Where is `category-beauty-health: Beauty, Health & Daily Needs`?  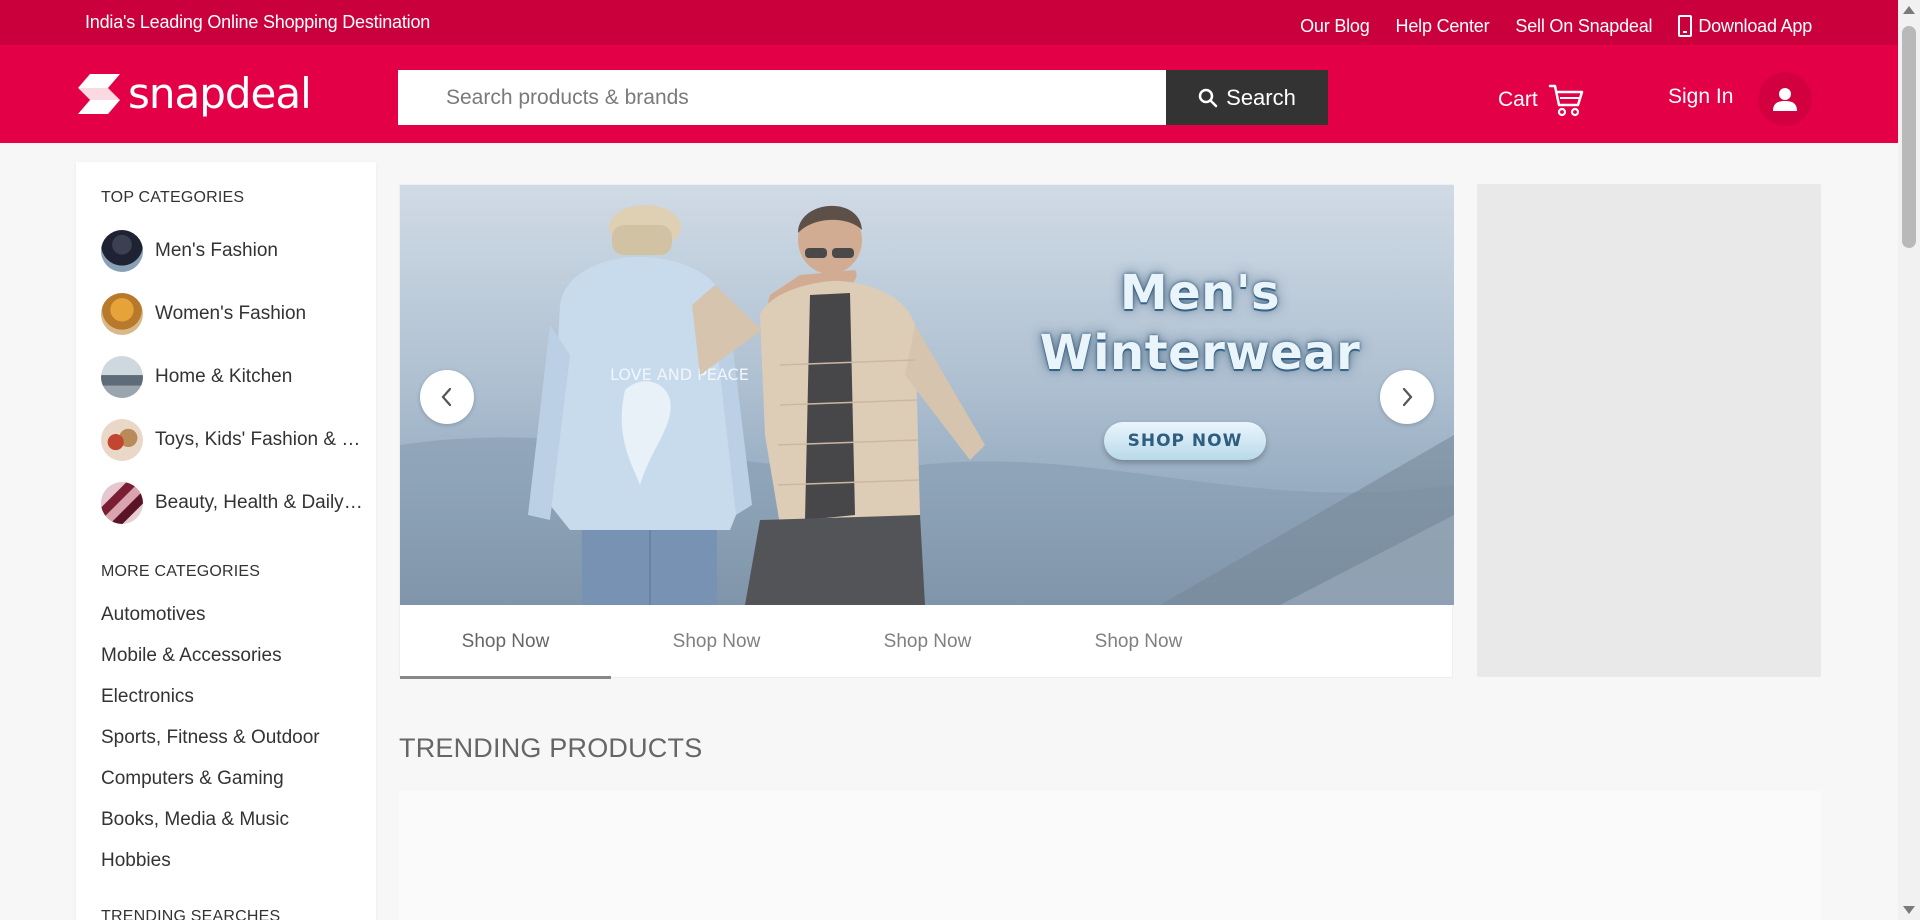 category-beauty-health: Beauty, Health & Daily Needs is located at coordinates (233, 503).